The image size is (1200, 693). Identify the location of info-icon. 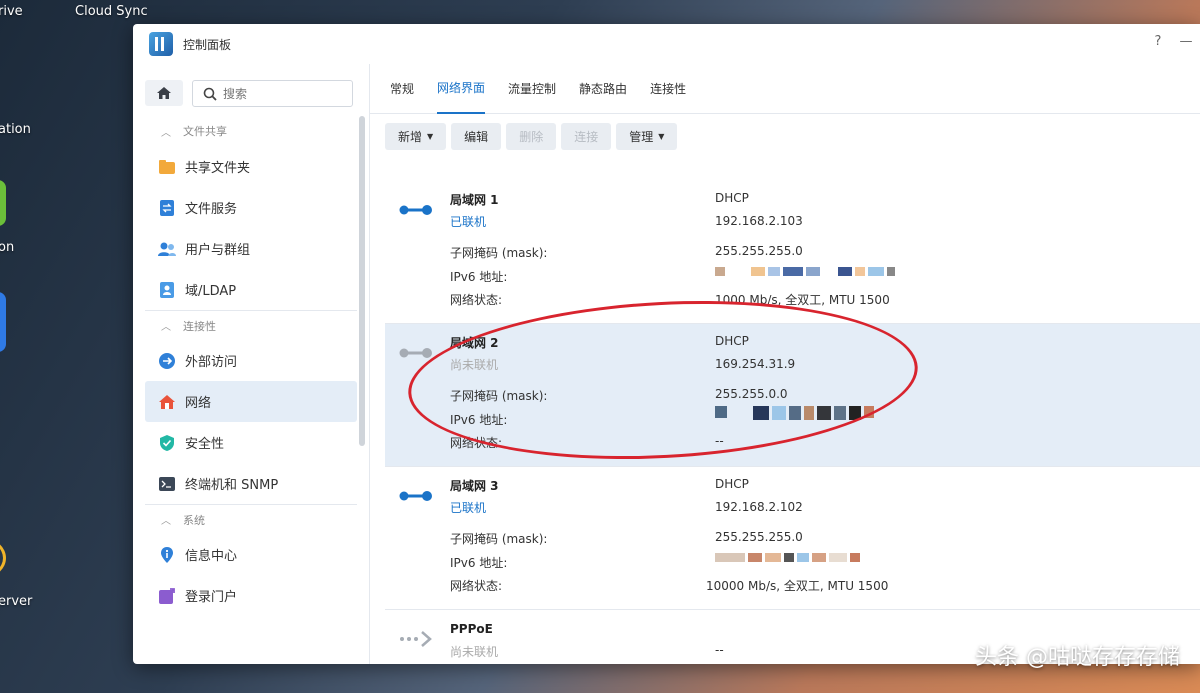
(167, 555).